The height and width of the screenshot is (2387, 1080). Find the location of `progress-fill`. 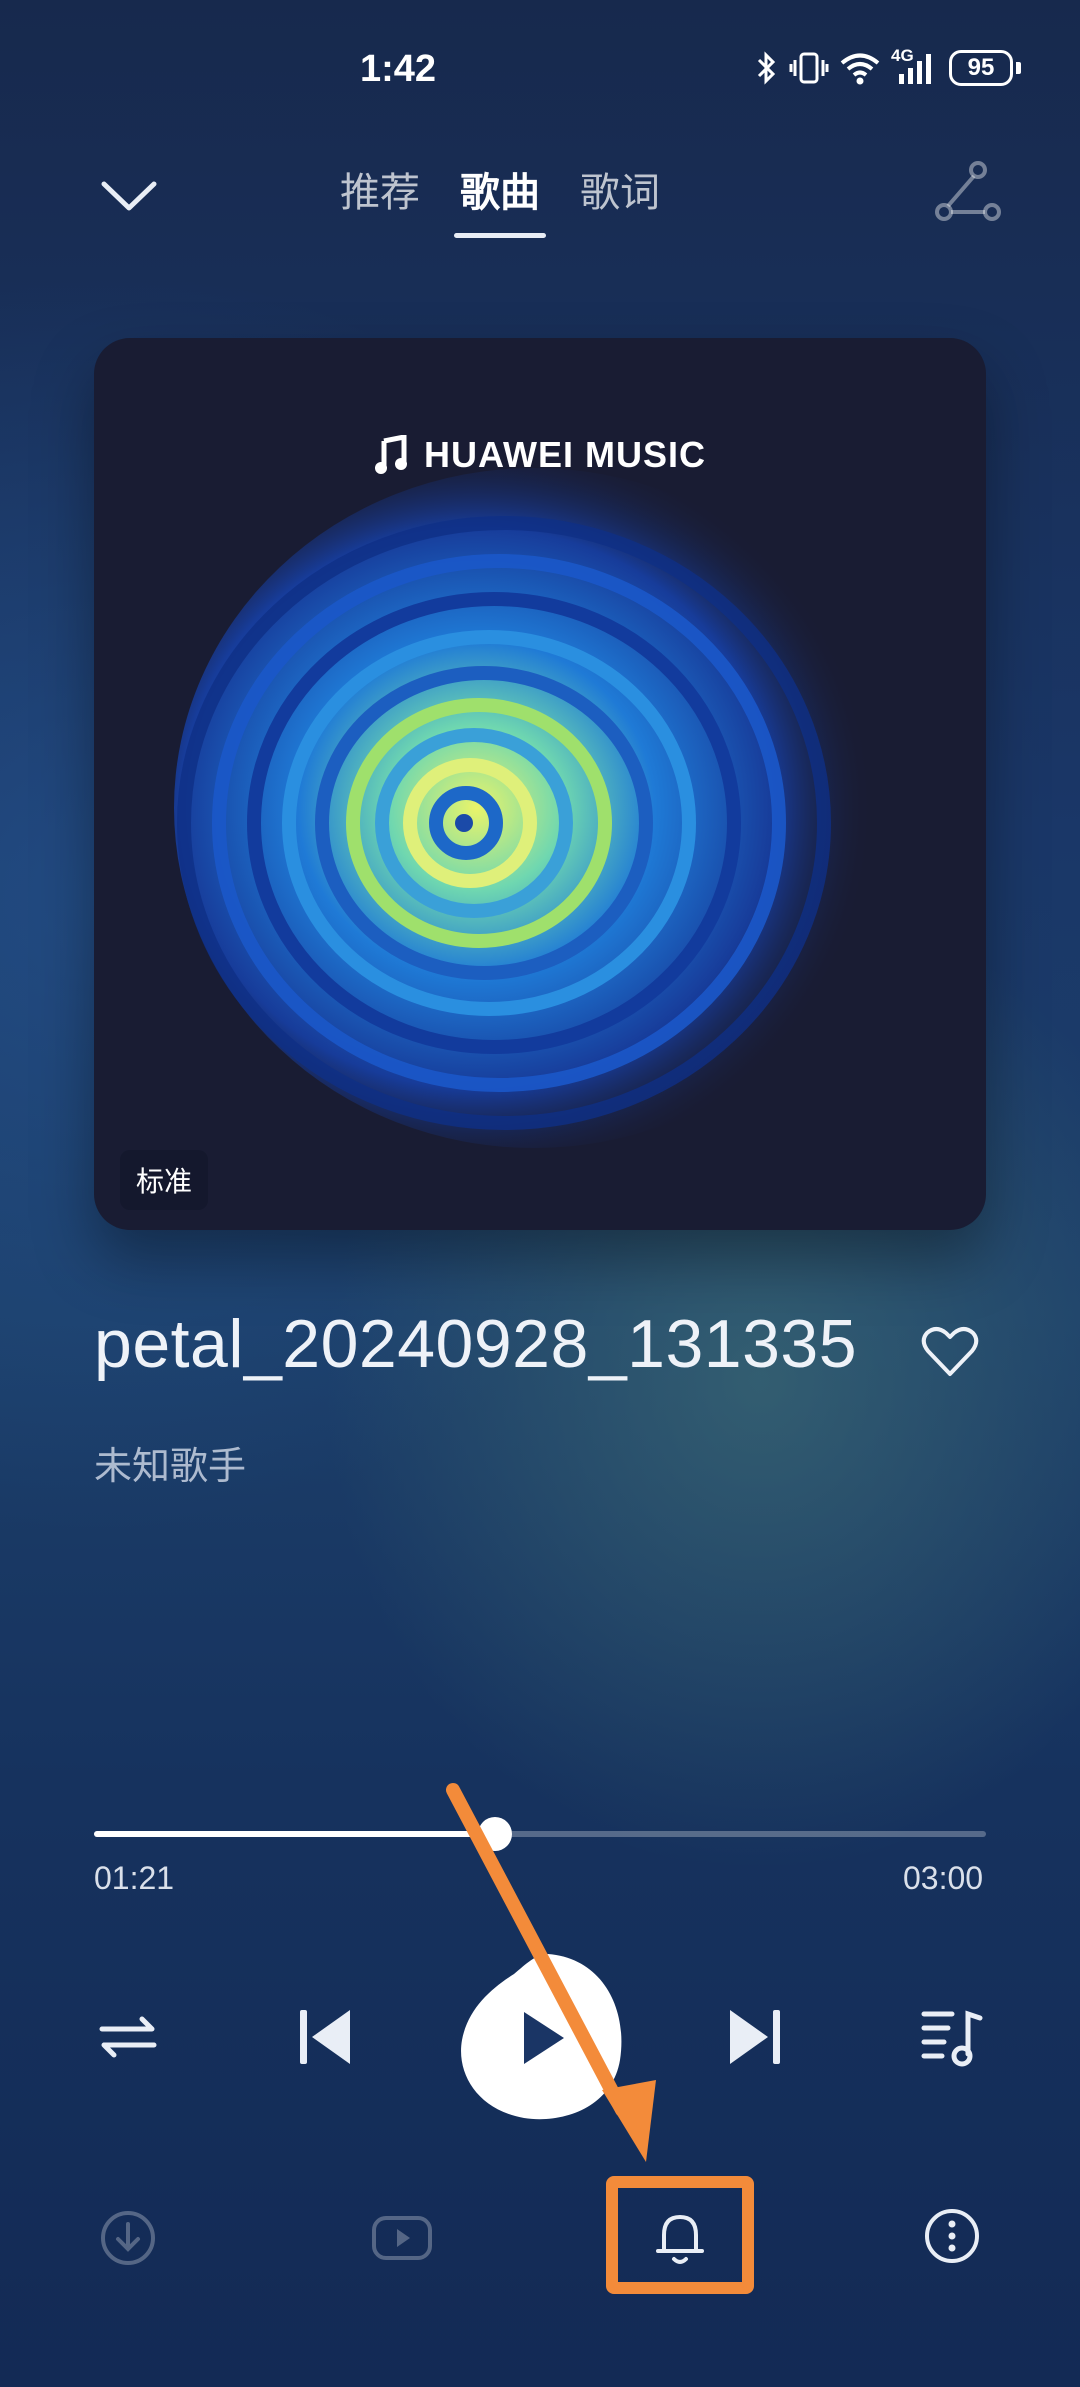

progress-fill is located at coordinates (295, 1834).